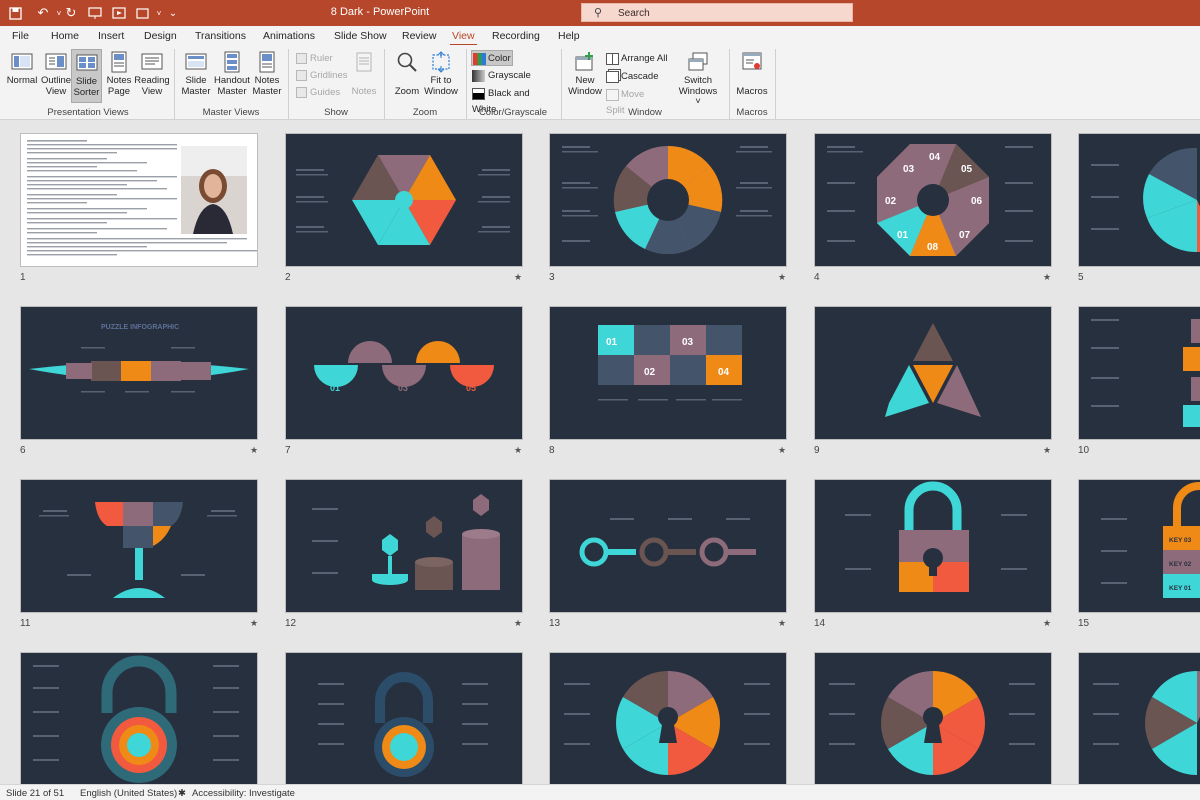  Describe the element at coordinates (441, 62) in the screenshot. I see `fit-to-window-icon` at that location.